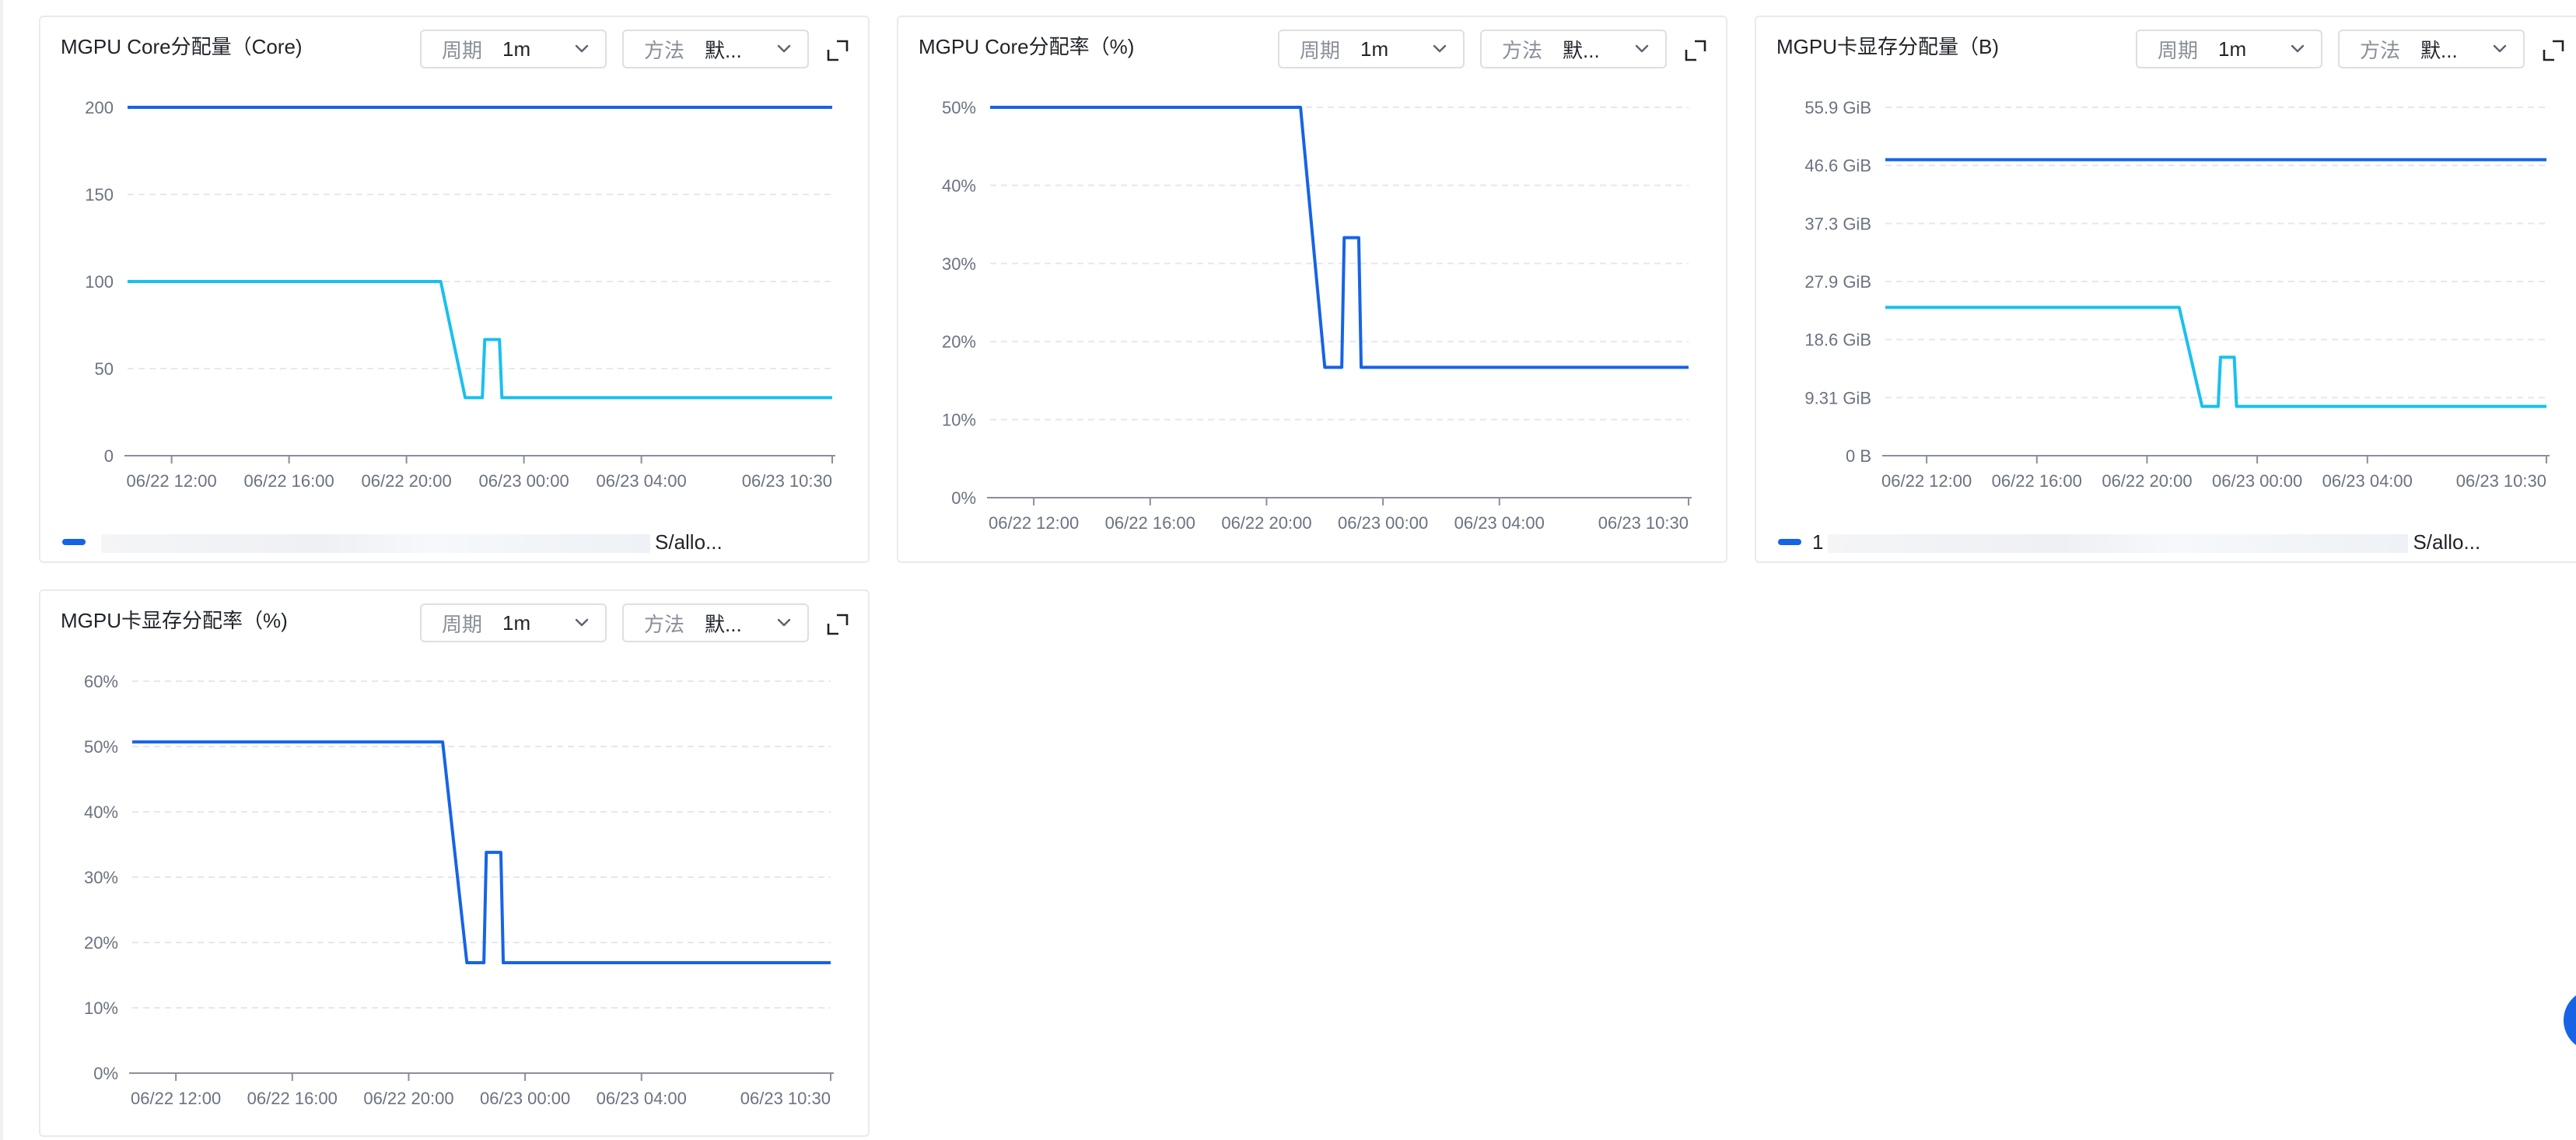  Describe the element at coordinates (1837, 224) in the screenshot. I see `y-tick-label: 37.3 GiB` at that location.